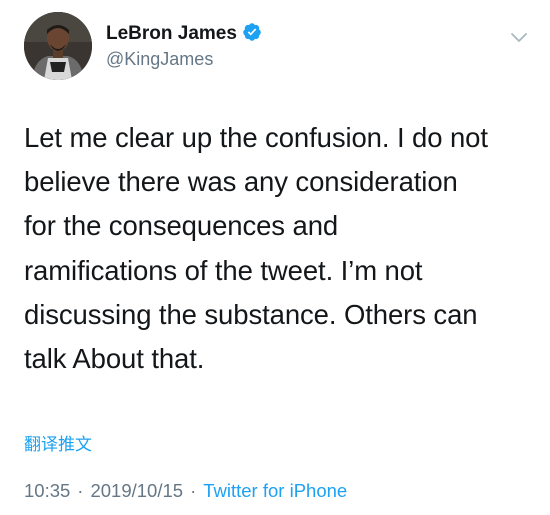 The width and height of the screenshot is (550, 515). Describe the element at coordinates (47, 490) in the screenshot. I see `tweet-time: 10:35` at that location.